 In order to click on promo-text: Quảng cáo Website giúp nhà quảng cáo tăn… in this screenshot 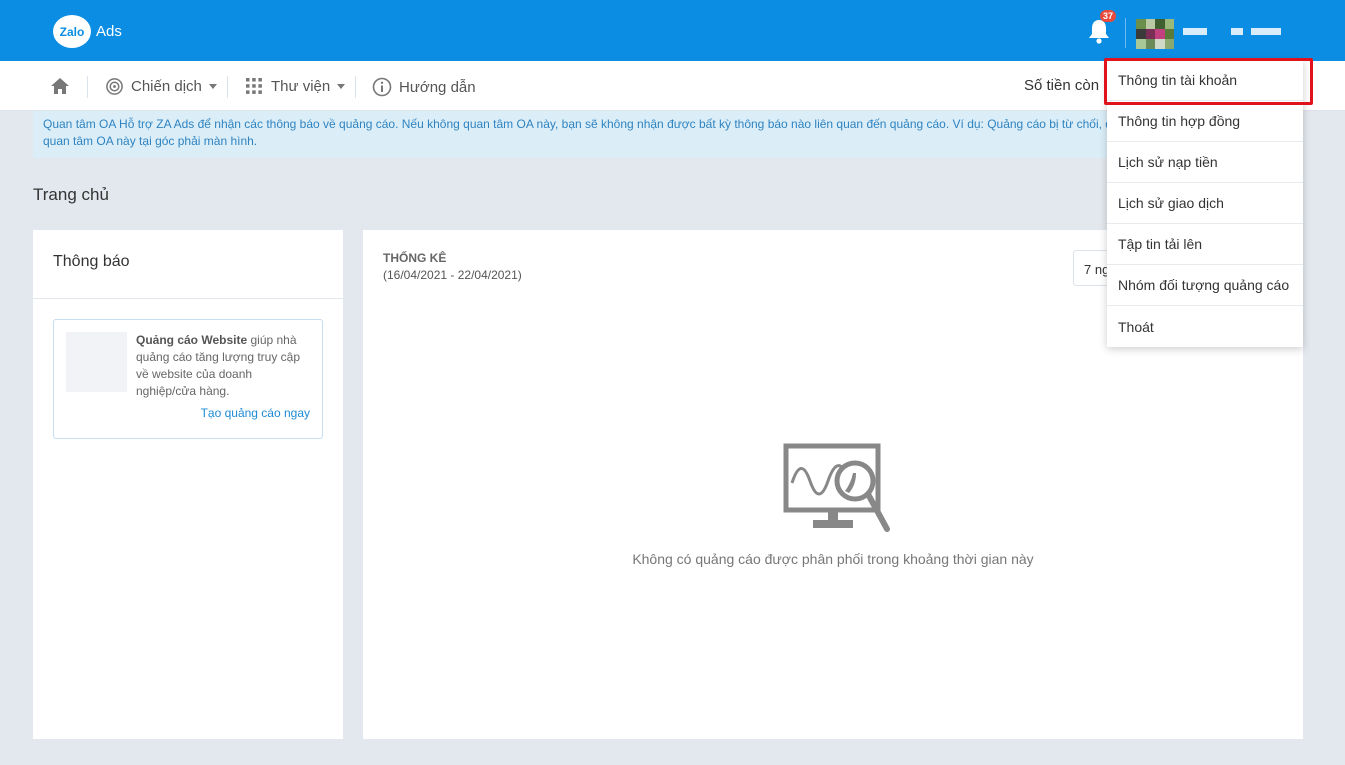, I will do `click(225, 366)`.